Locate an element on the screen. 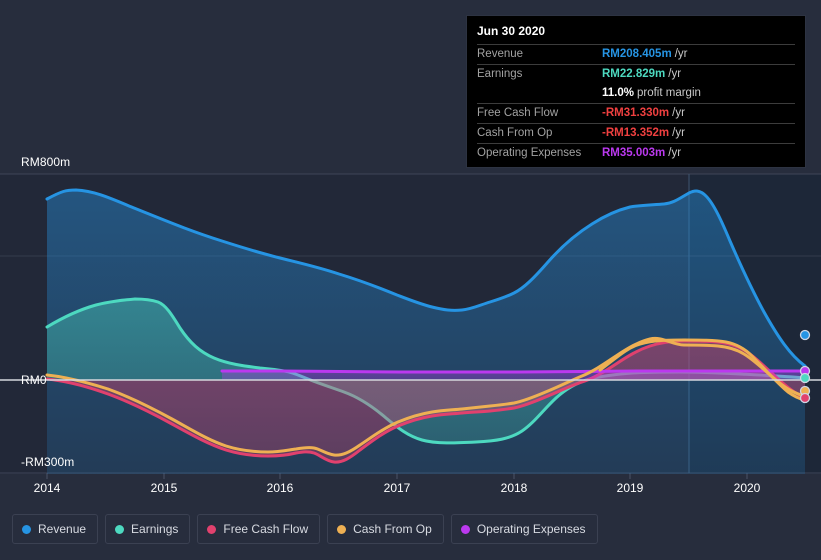 This screenshot has width=821, height=560. tooltip-row-earnings: Earnings RM22.829m /yr is located at coordinates (636, 74).